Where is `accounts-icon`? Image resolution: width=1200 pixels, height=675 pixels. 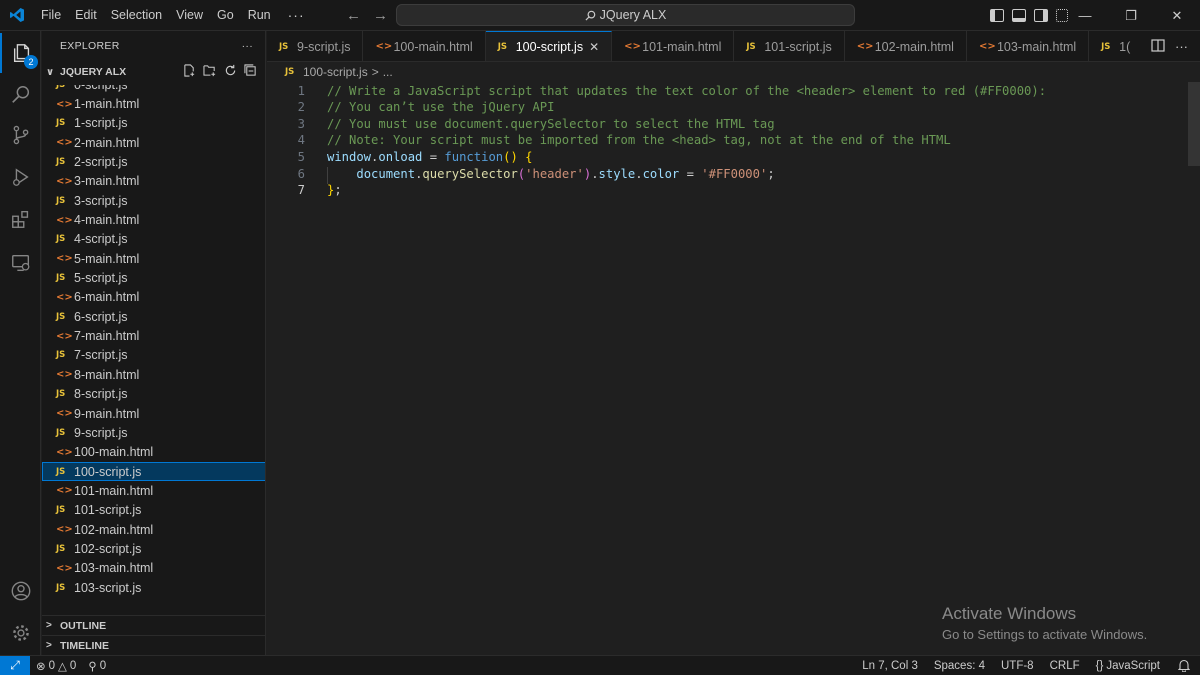 accounts-icon is located at coordinates (20, 591).